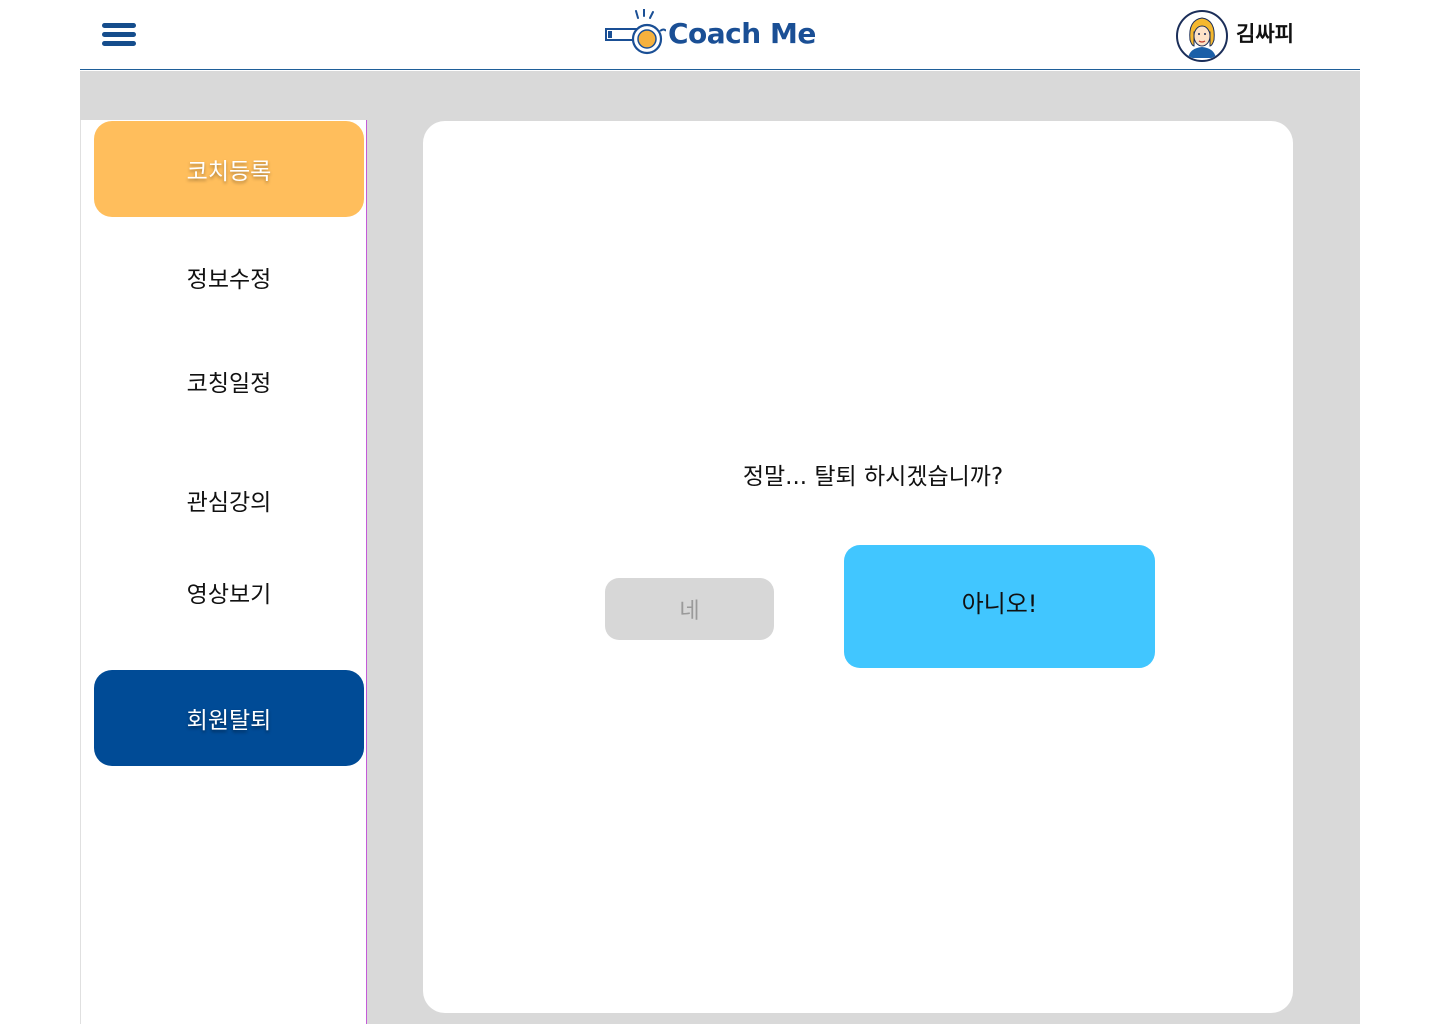  What do you see at coordinates (119, 35) in the screenshot?
I see `hamburger-menu-icon` at bounding box center [119, 35].